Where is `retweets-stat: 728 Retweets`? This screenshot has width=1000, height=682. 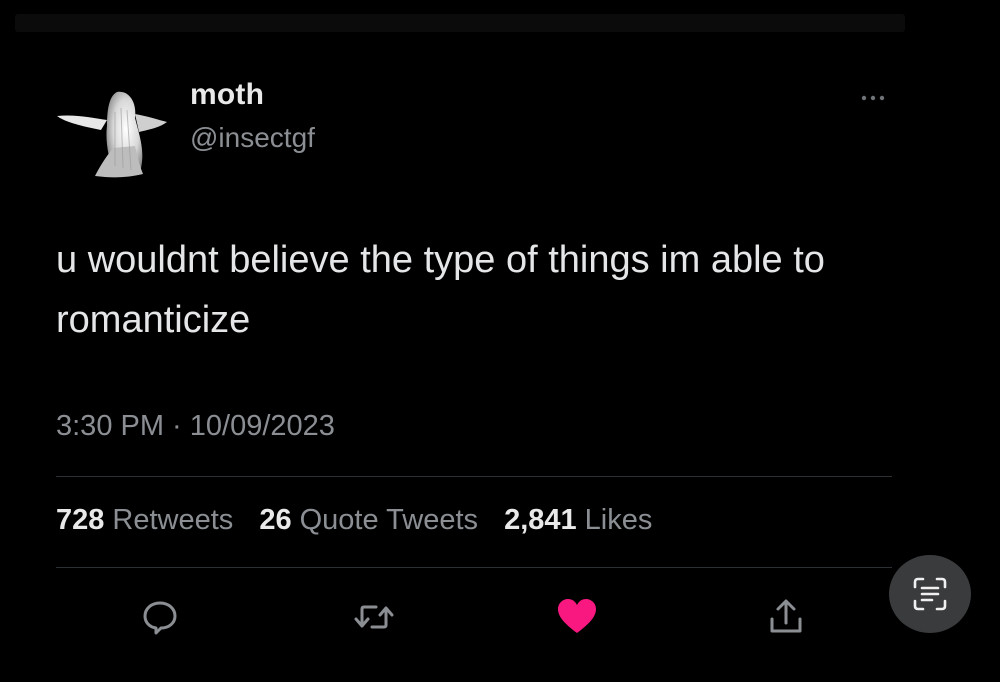 retweets-stat: 728 Retweets is located at coordinates (144, 520).